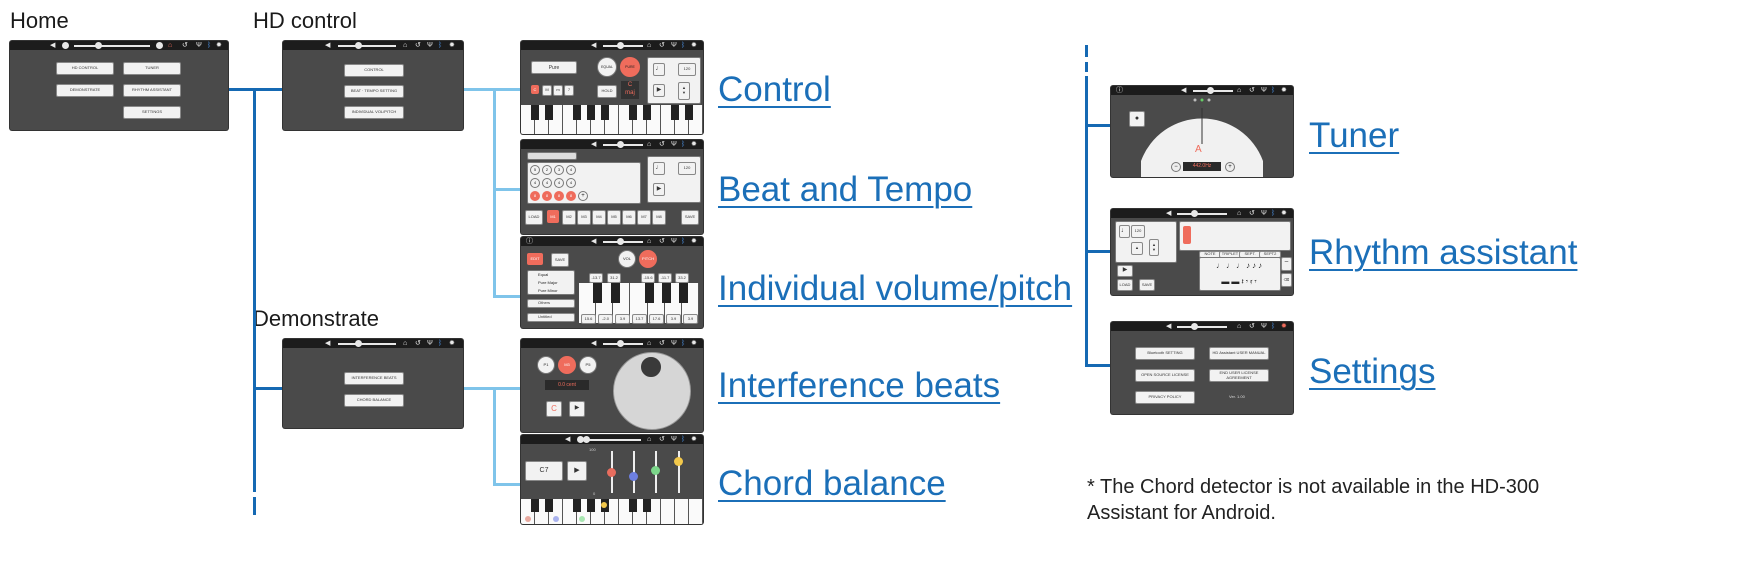 This screenshot has height=584, width=1750. Describe the element at coordinates (607, 67) in the screenshot. I see `equal-button: EQUAL` at that location.